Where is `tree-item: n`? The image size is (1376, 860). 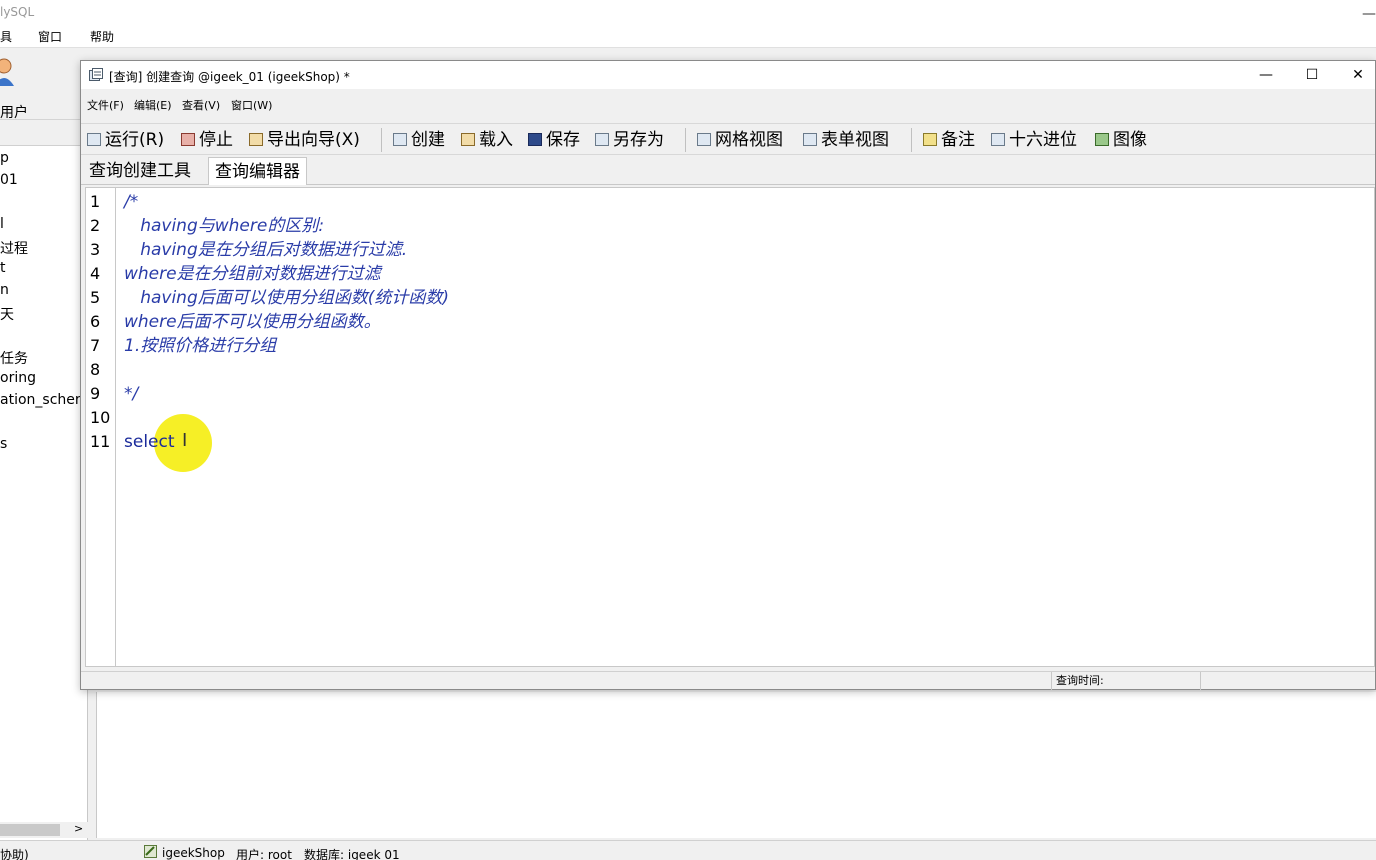
tree-item: n is located at coordinates (4, 290).